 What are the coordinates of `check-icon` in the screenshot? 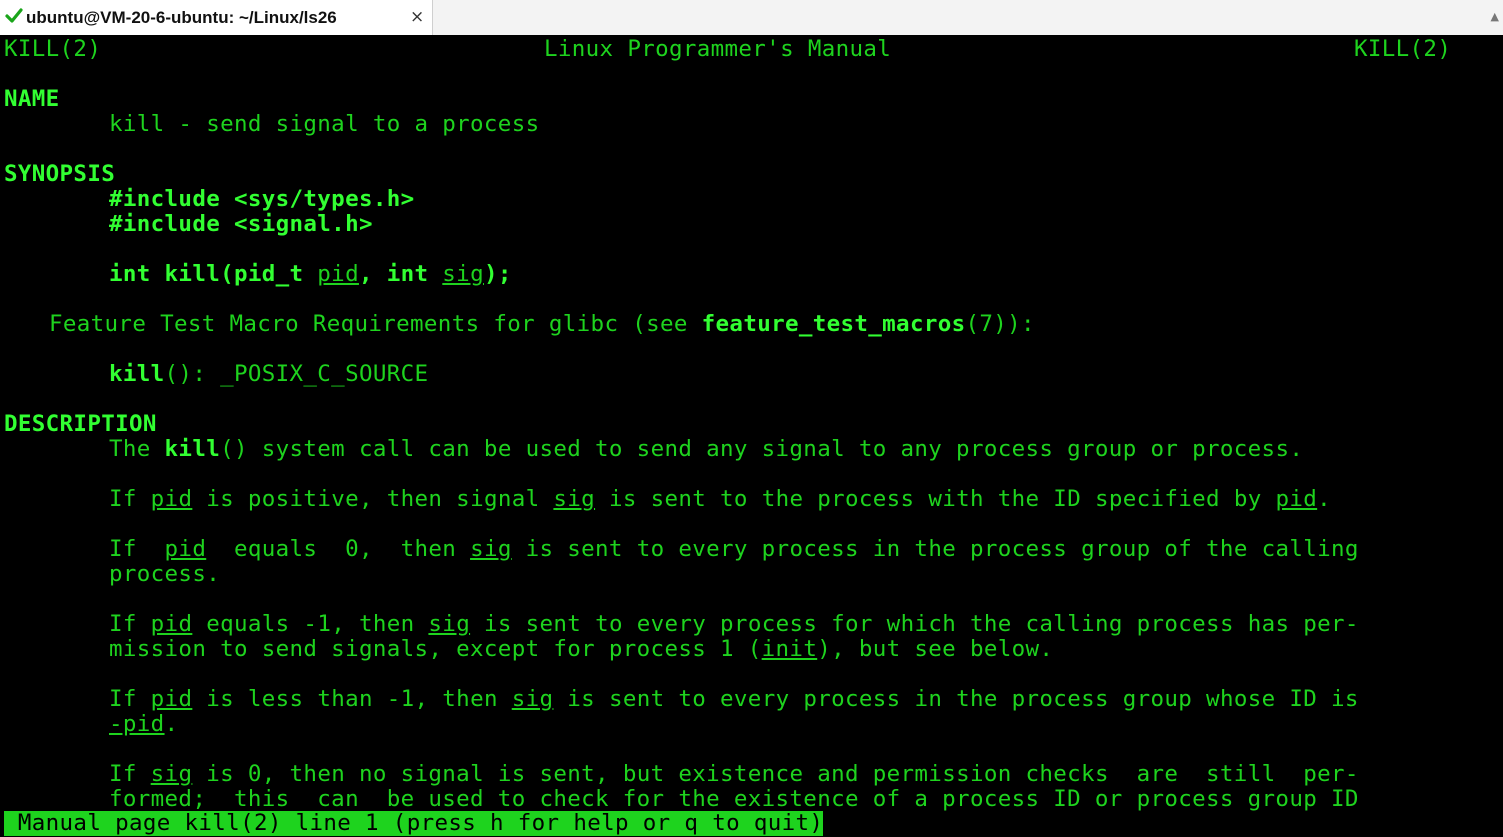 It's located at (14, 15).